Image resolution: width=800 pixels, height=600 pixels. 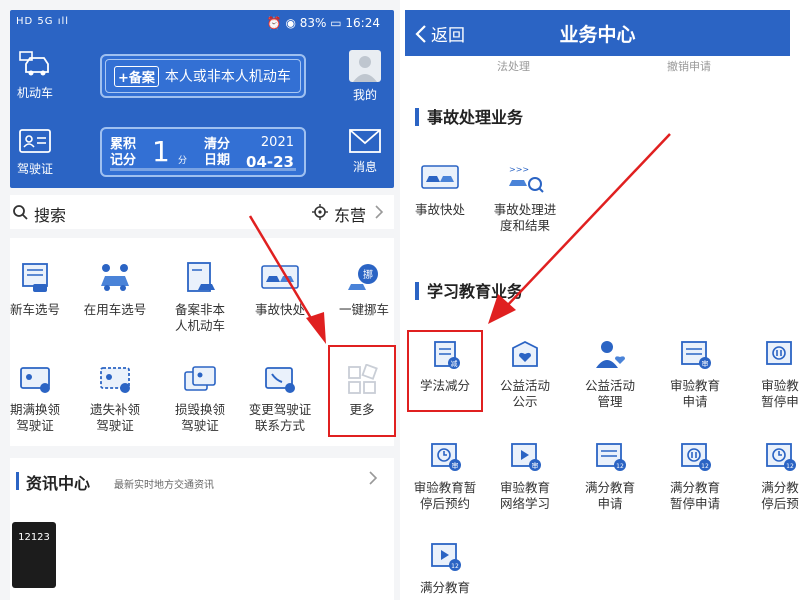 I want to click on twelve-badge: 12, so click(x=790, y=466).